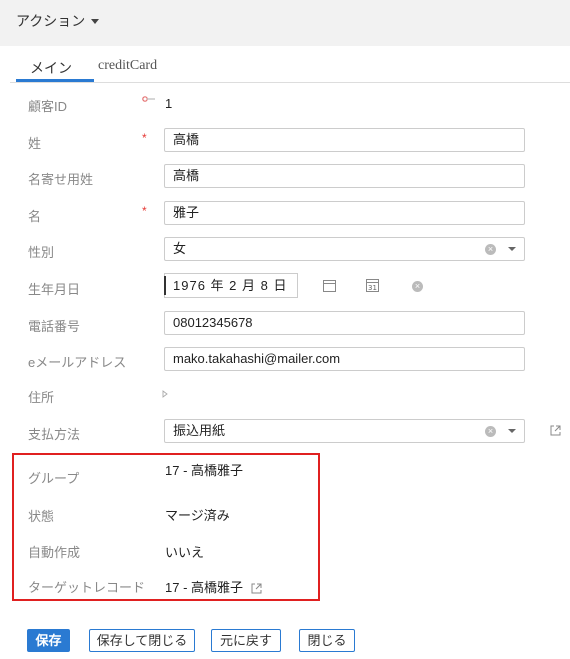 Image resolution: width=570 pixels, height=659 pixels. I want to click on tab-main: メイン, so click(51, 68).